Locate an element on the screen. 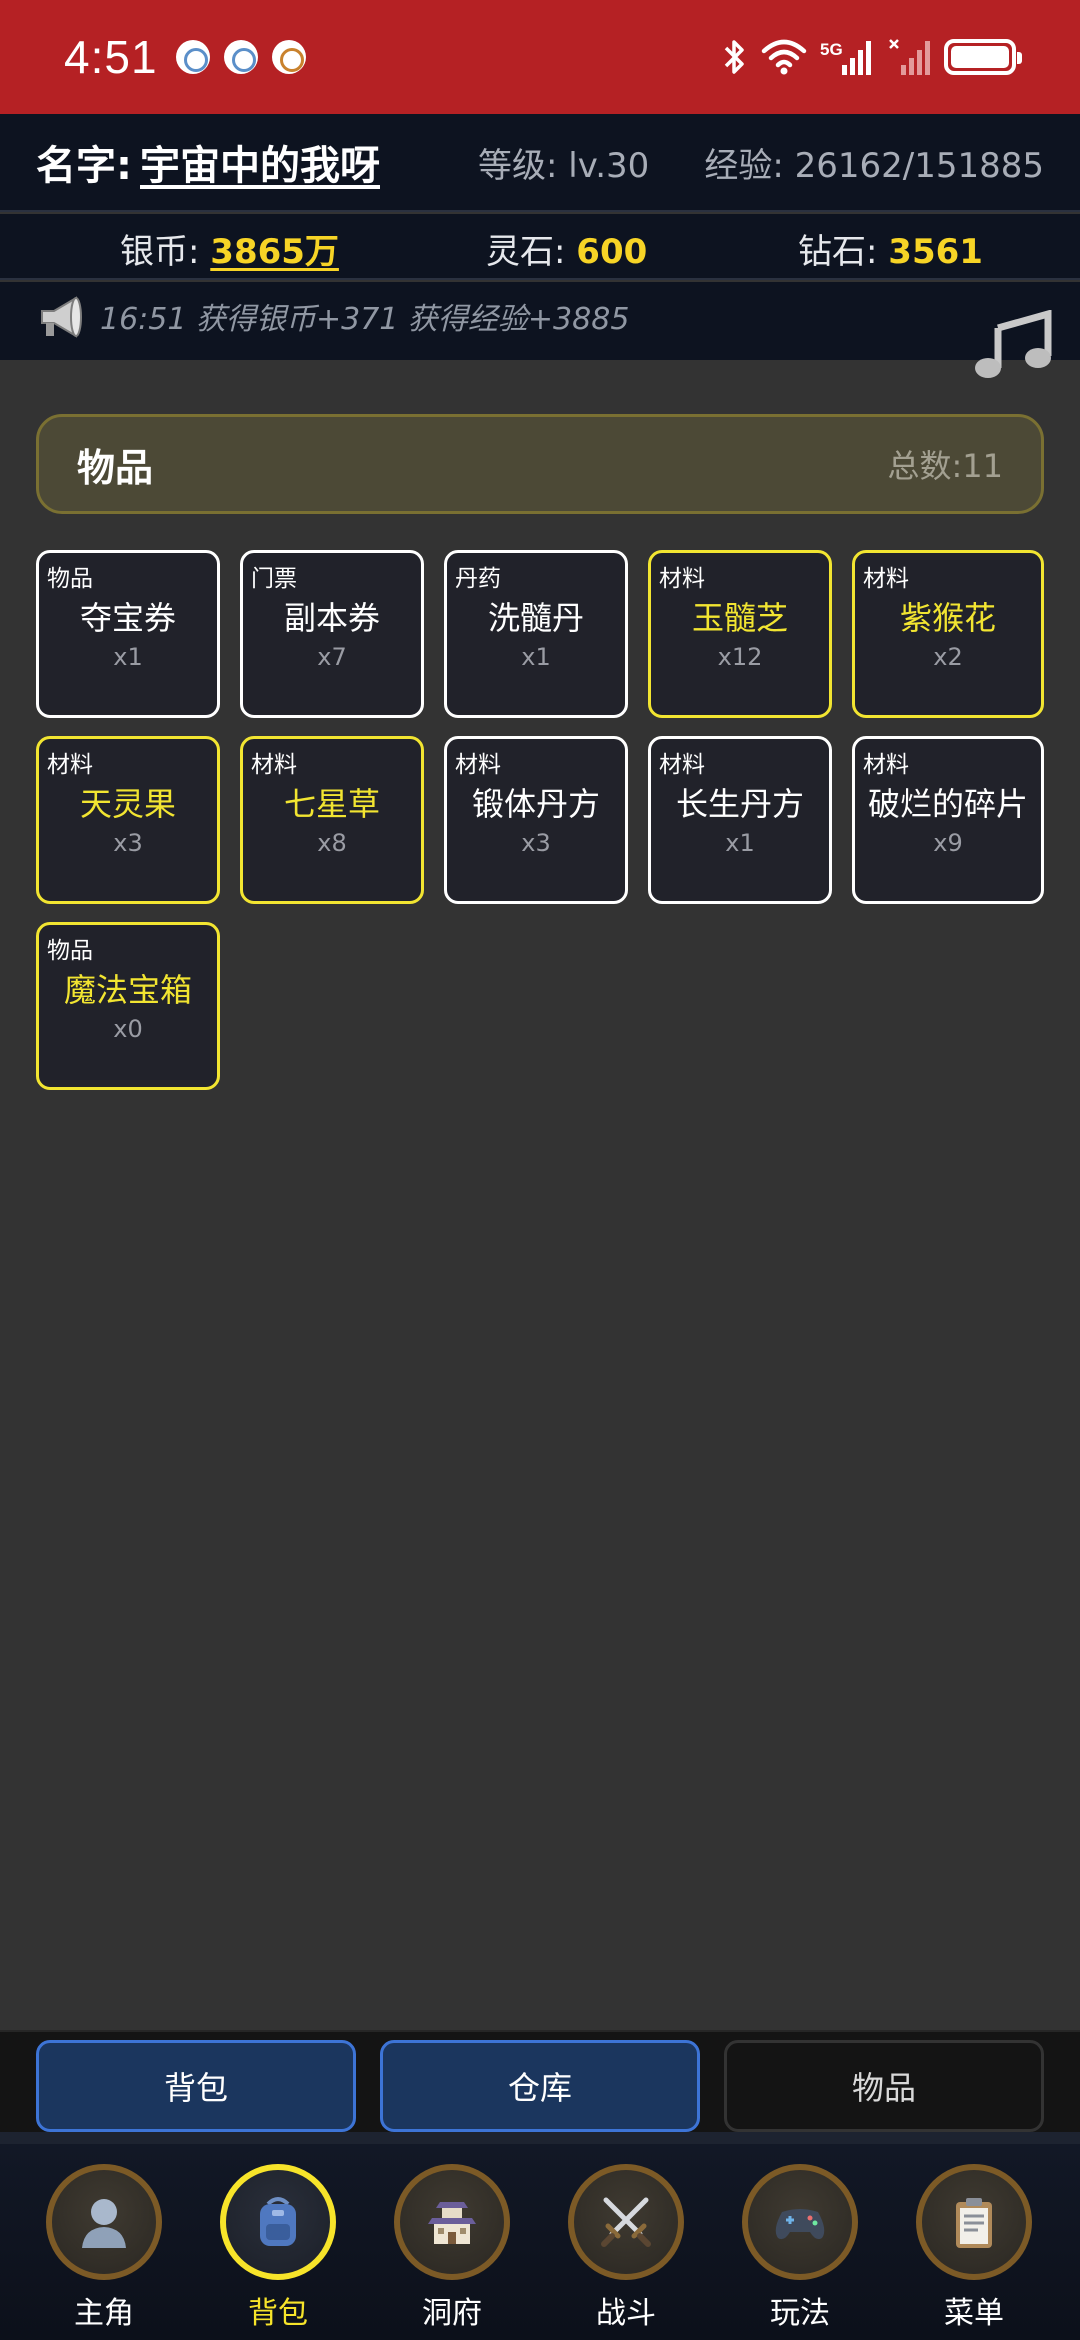 The image size is (1080, 2340). item-category: 丹药 is located at coordinates (478, 579).